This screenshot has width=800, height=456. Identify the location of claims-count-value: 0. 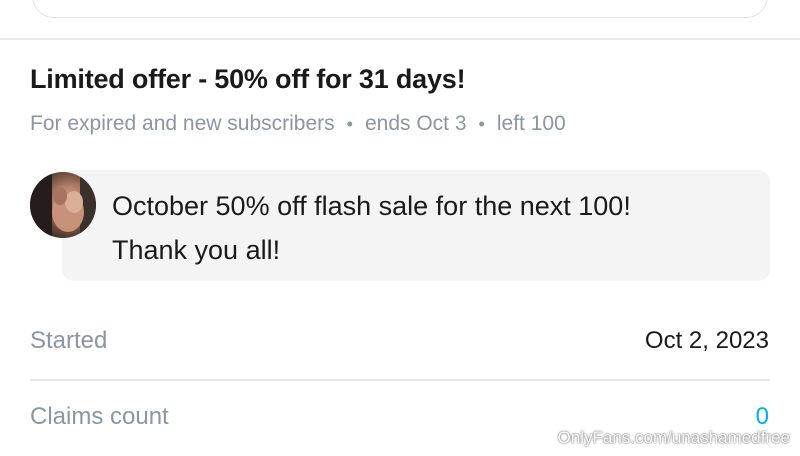
(762, 417).